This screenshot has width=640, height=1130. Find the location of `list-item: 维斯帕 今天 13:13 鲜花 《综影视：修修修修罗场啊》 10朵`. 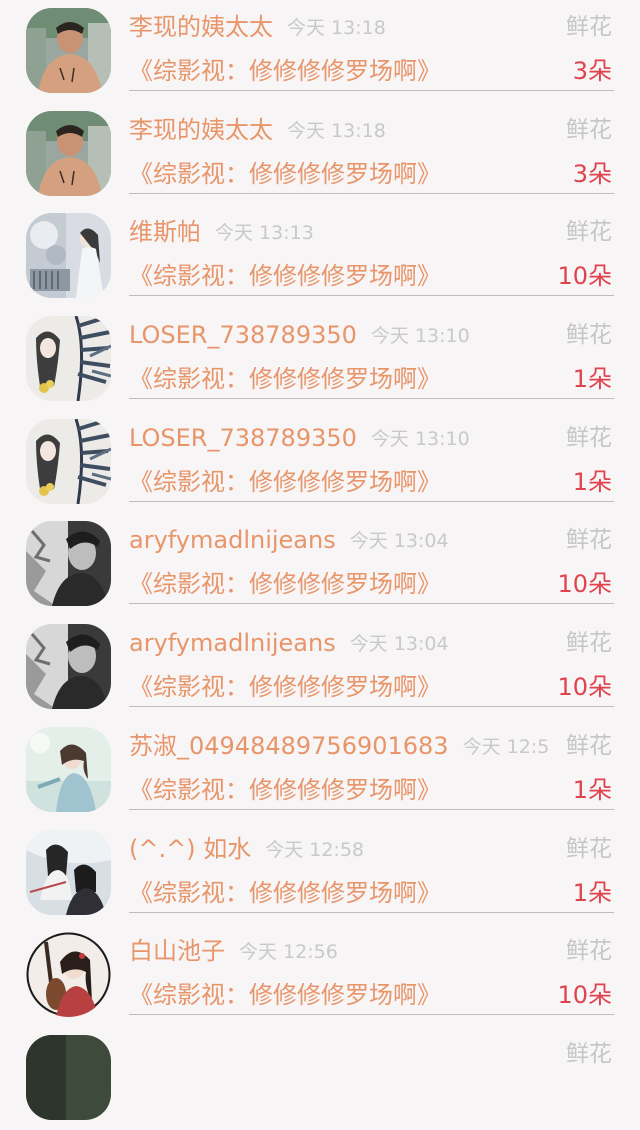

list-item: 维斯帕 今天 13:13 鲜花 《综影视：修修修修罗场啊》 10朵 is located at coordinates (320, 256).